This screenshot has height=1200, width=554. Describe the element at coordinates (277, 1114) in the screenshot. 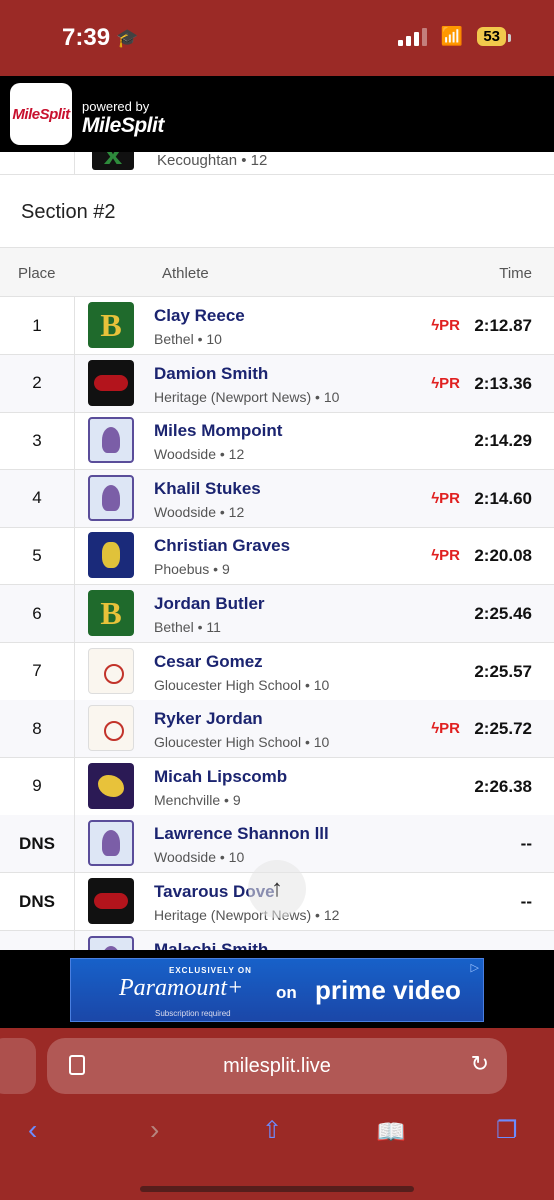

I see `browser-toolbar: milesplit.live ↻ ‹ › ⇧ 📖 ❐` at that location.